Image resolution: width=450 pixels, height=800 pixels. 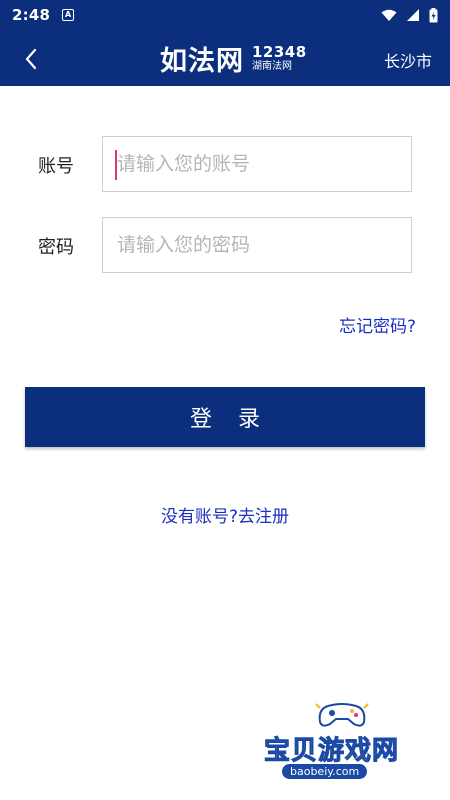 I want to click on account-row: 账号, so click(x=225, y=164).